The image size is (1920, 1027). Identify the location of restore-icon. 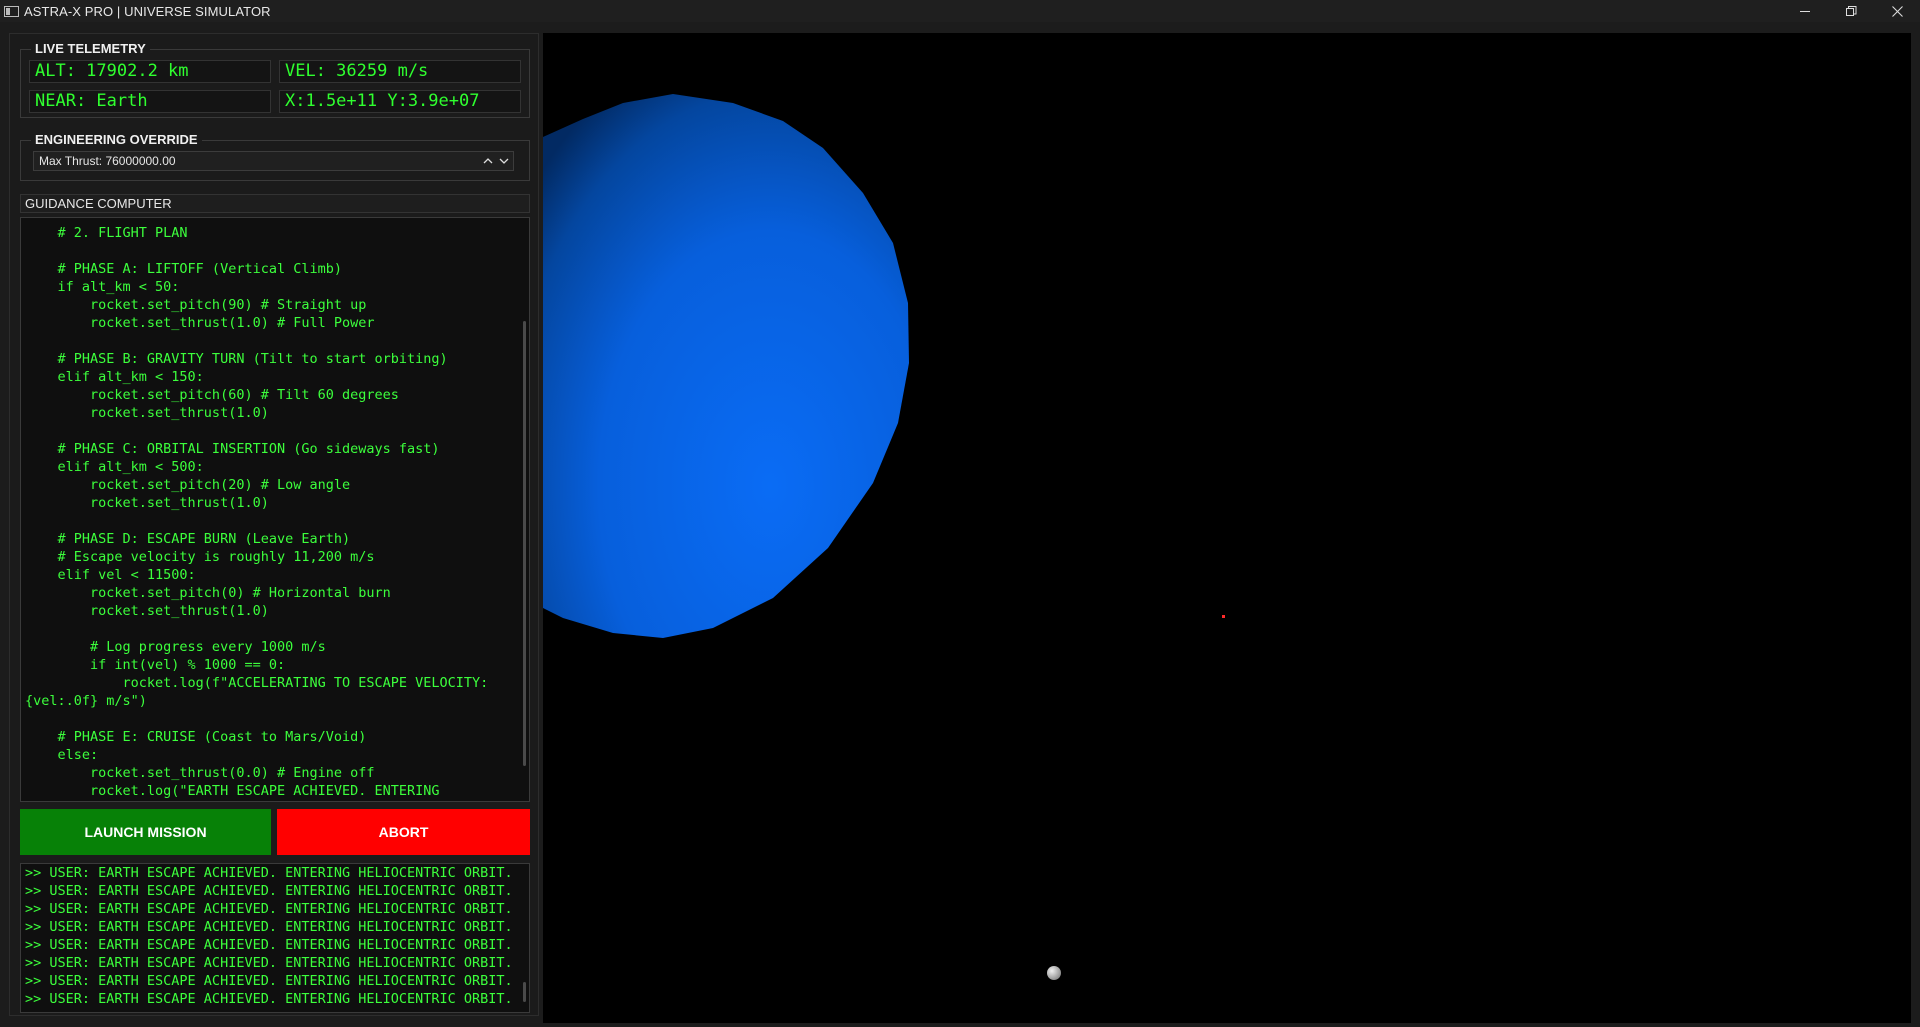
(1850, 10).